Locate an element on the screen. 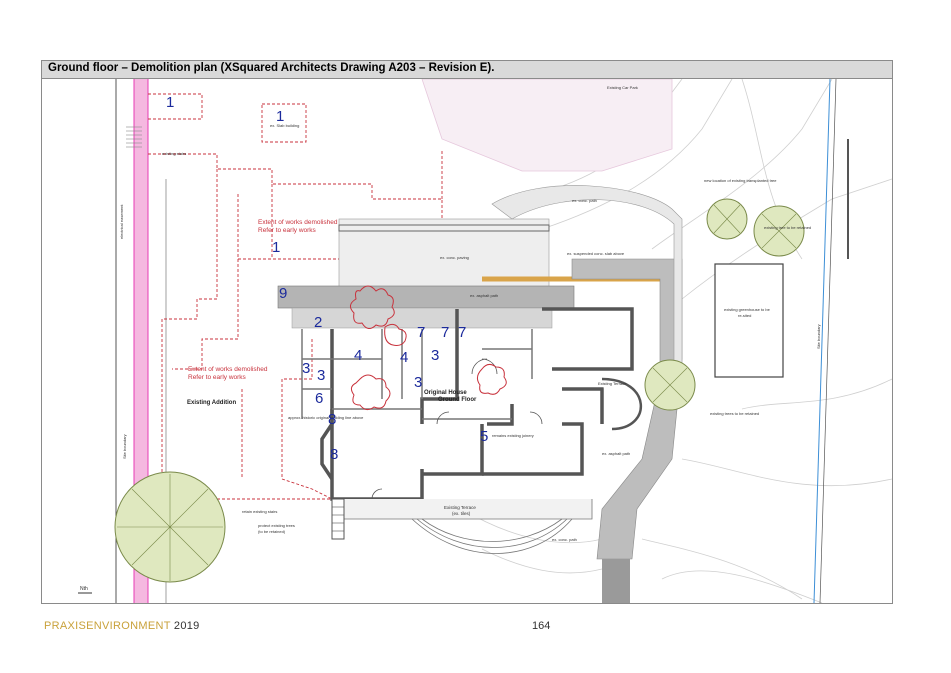 Image resolution: width=951 pixels, height=673 pixels. item-number: 6 is located at coordinates (319, 398).